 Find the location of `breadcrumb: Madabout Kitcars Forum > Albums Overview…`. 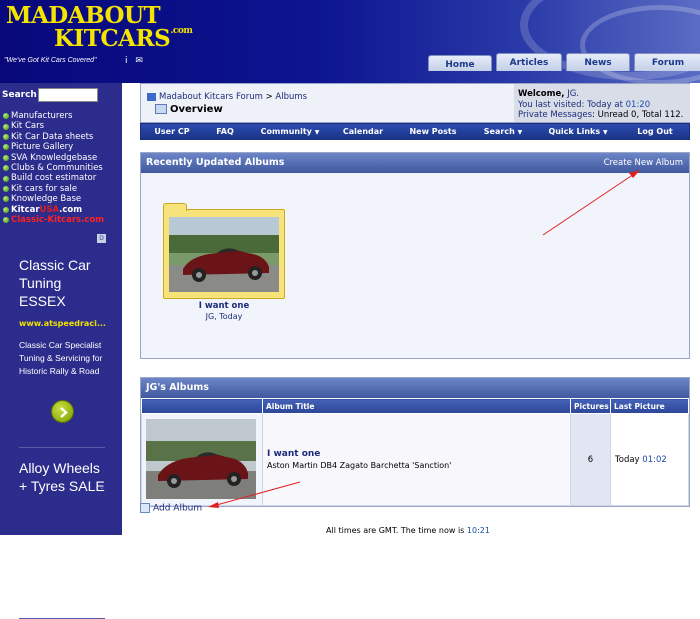

breadcrumb: Madabout Kitcars Forum > Albums Overview… is located at coordinates (415, 103).